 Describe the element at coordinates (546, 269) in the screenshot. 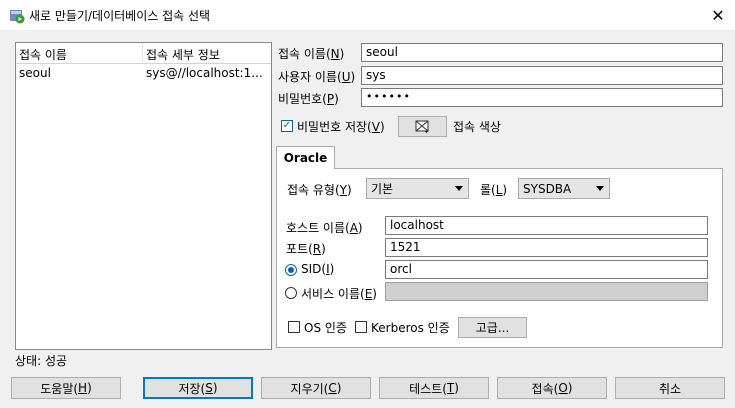

I see `sid-input: orcl` at that location.